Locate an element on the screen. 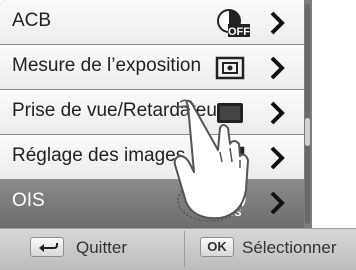 Image resolution: width=356 pixels, height=270 pixels. back-arrow-icon is located at coordinates (48, 247).